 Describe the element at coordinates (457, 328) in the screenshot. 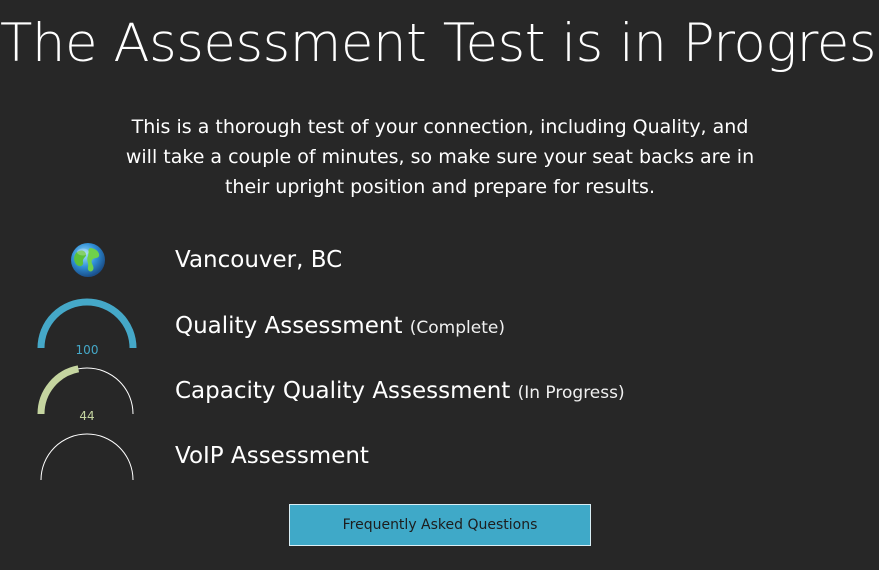

I see `assessment-status: (Complete)` at that location.